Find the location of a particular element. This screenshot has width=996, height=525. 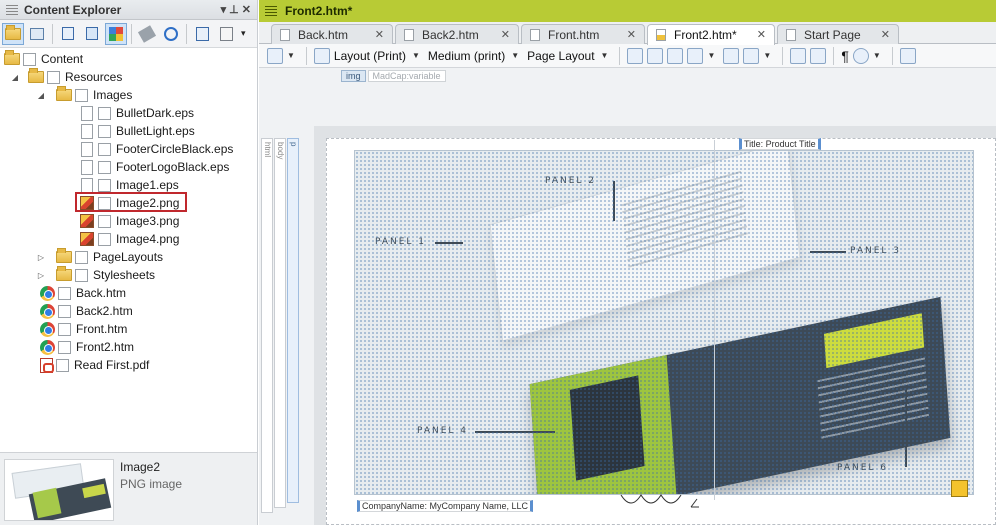

tree-item-image: Image4.png is located at coordinates (128, 239).